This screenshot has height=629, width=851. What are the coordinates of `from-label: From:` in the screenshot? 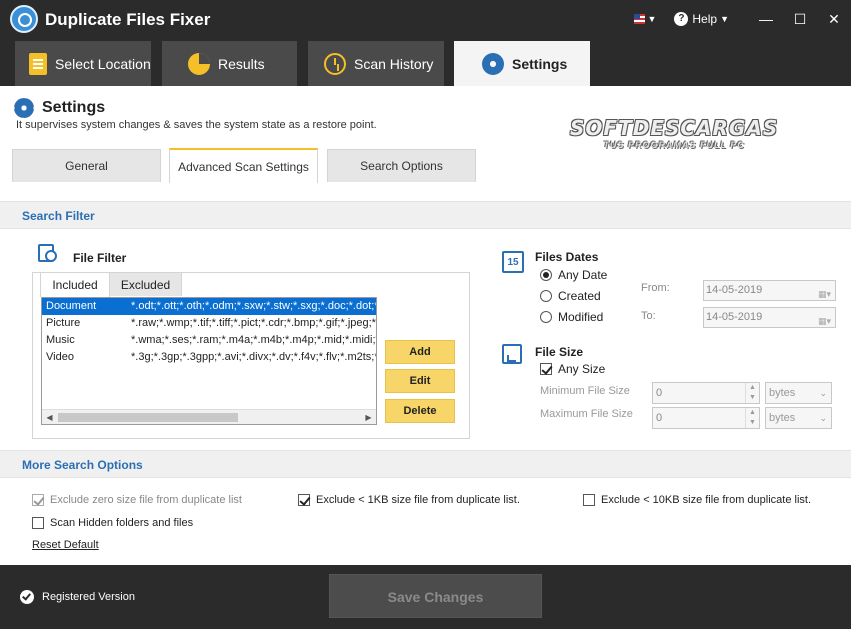 It's located at (655, 288).